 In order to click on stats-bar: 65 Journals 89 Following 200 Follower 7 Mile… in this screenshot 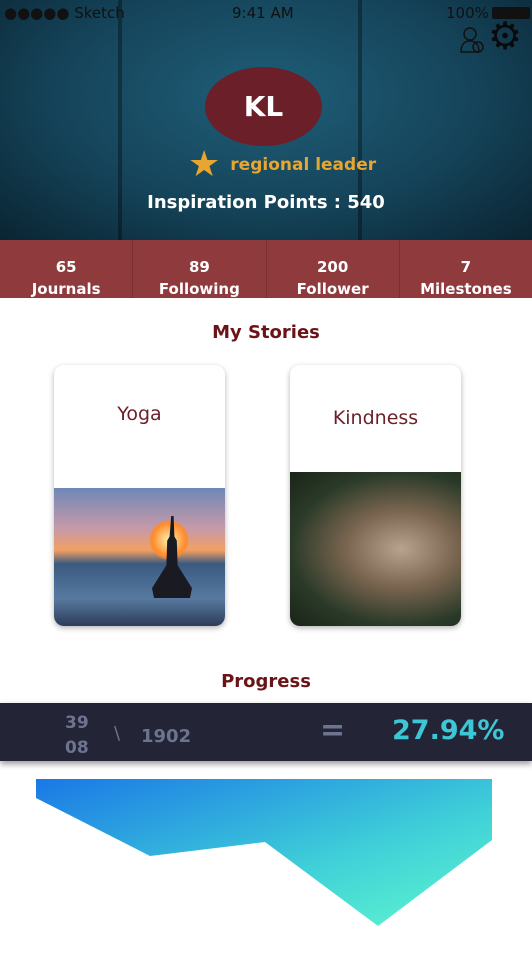, I will do `click(266, 269)`.